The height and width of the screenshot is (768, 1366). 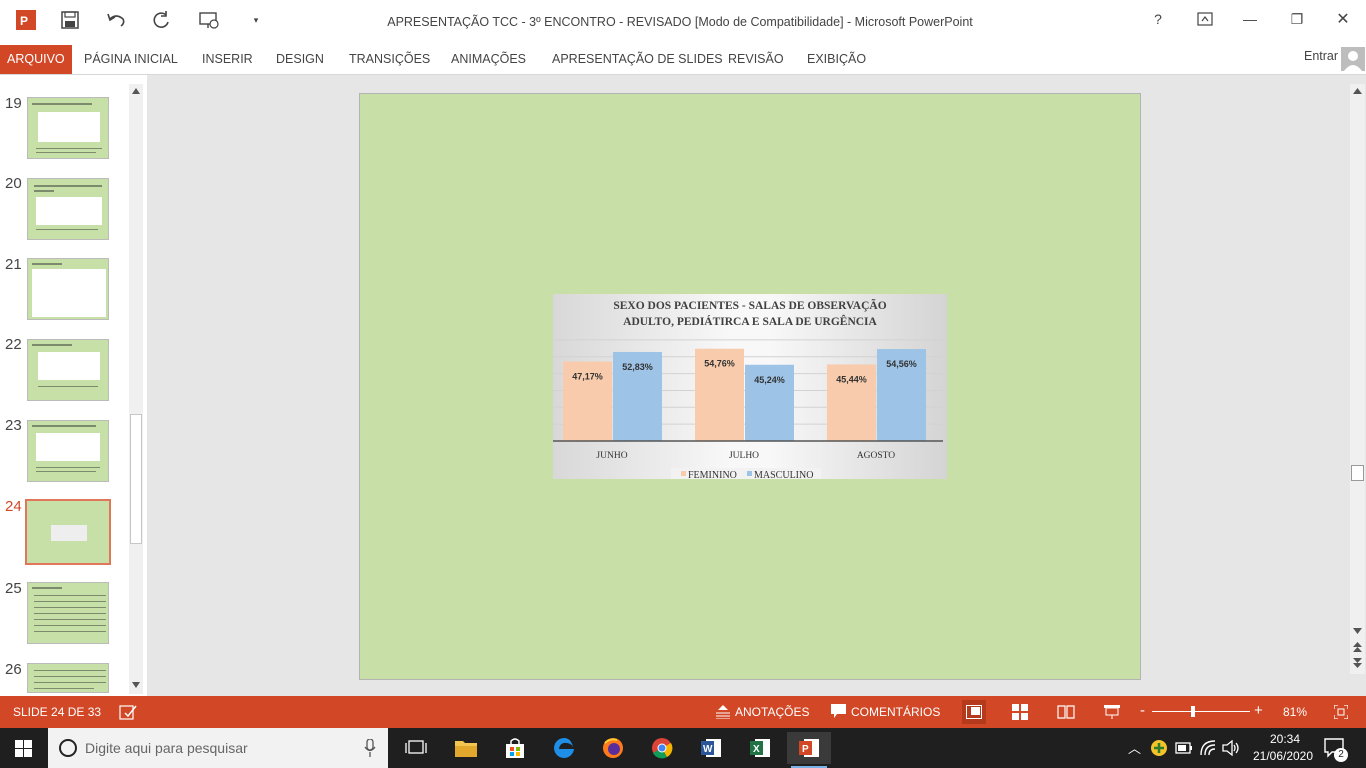 What do you see at coordinates (1258, 710) in the screenshot?
I see `zoom-in-button: +` at bounding box center [1258, 710].